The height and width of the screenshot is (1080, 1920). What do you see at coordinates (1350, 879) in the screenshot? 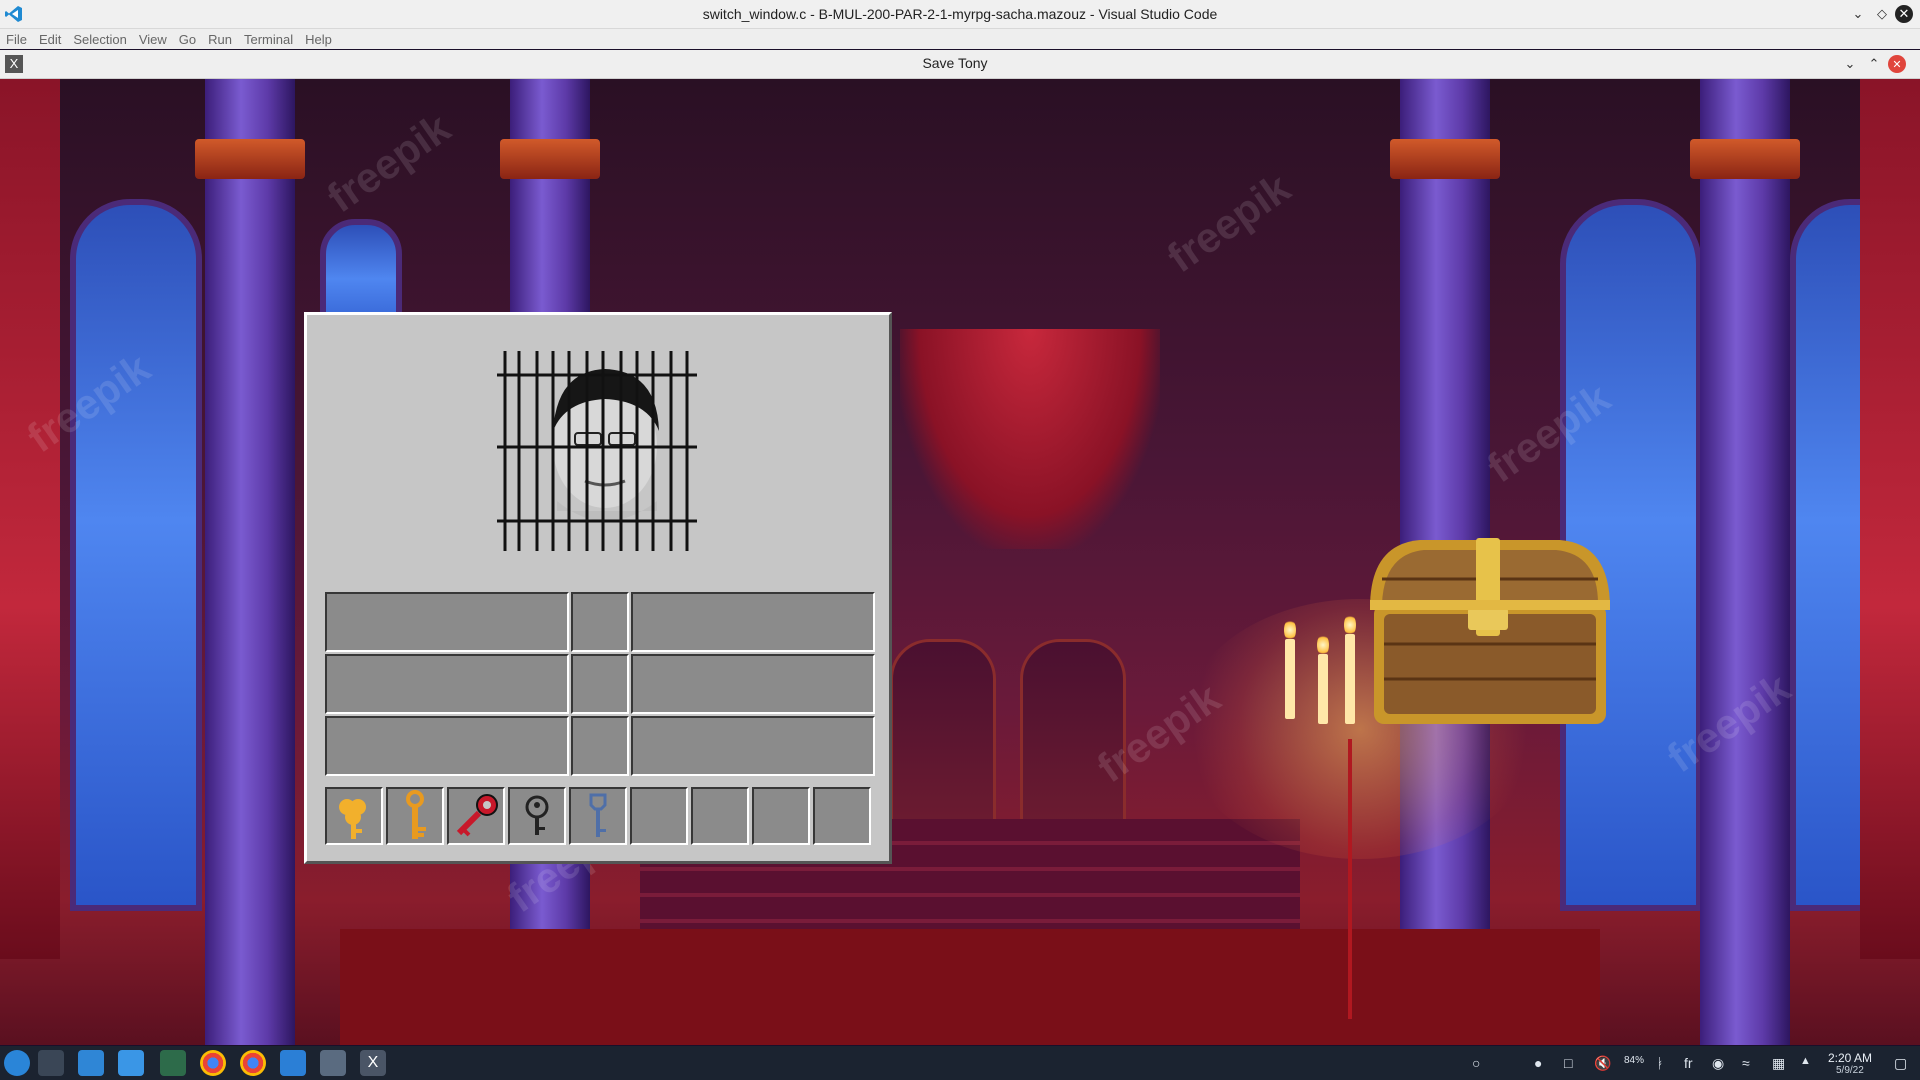
I see `candelabra-stand` at bounding box center [1350, 879].